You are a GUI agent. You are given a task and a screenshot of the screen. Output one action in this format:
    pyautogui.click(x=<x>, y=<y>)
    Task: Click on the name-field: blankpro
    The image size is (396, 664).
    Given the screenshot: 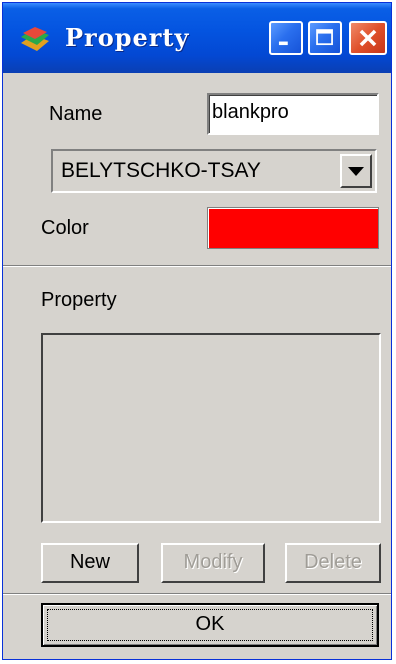 What is the action you would take?
    pyautogui.click(x=293, y=114)
    